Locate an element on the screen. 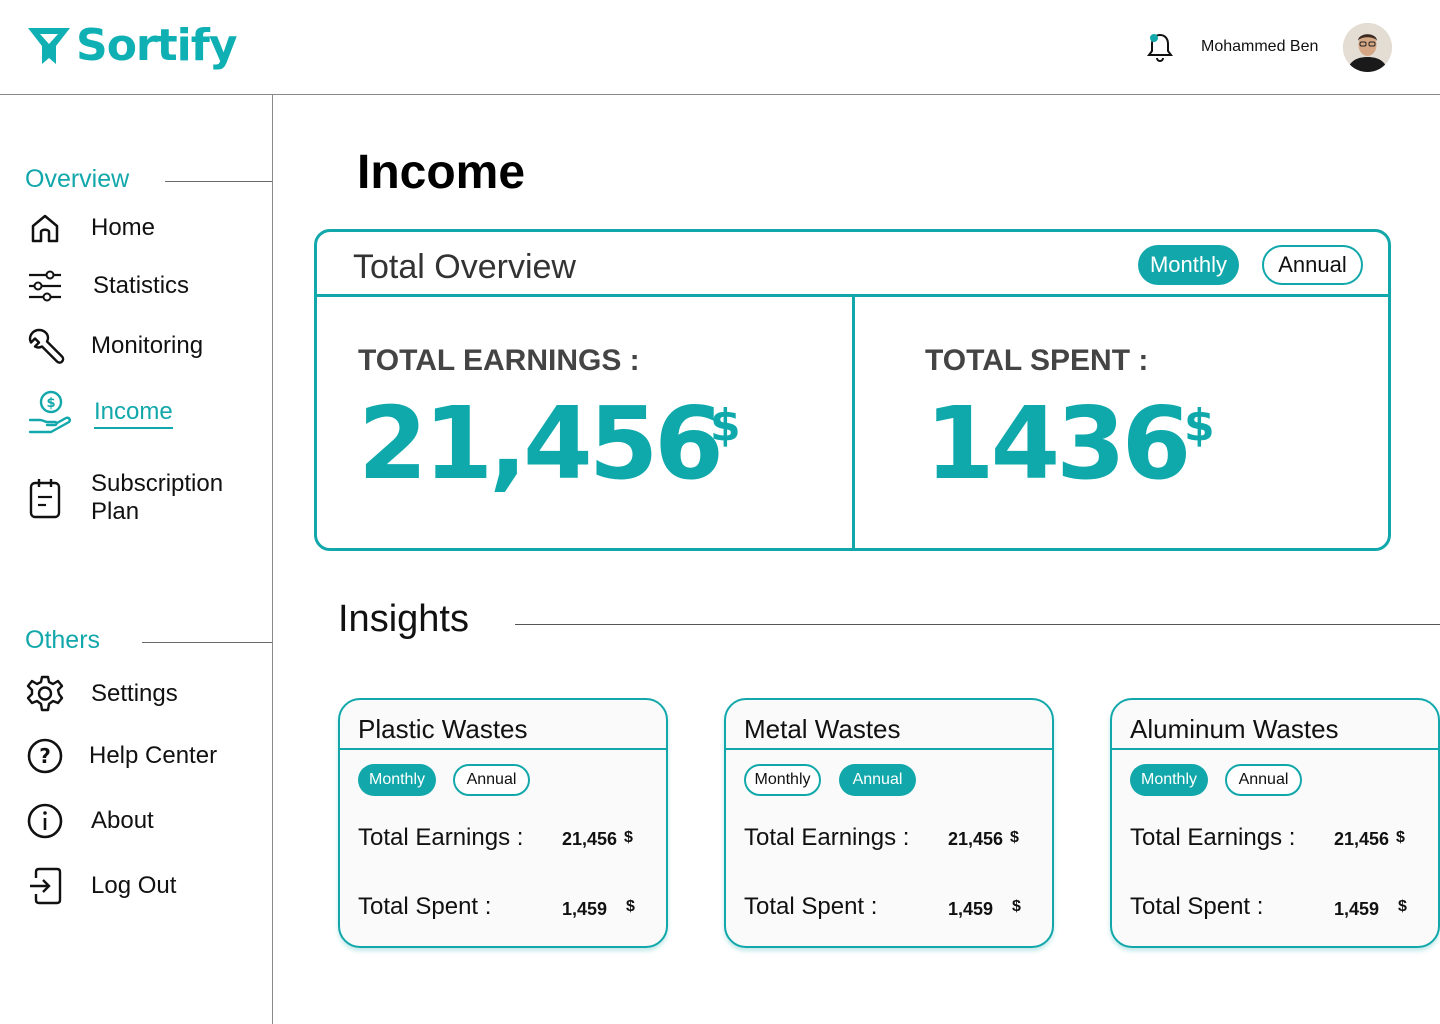 This screenshot has height=1024, width=1440. overview-column-divider is located at coordinates (853, 424).